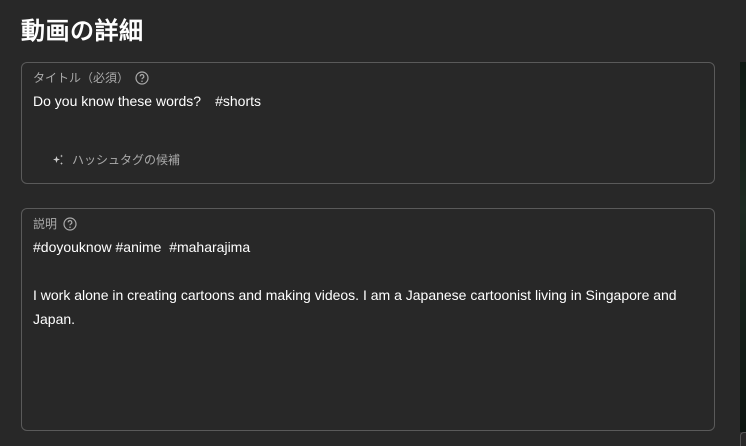 The image size is (746, 446). I want to click on panel-edge, so click(743, 439).